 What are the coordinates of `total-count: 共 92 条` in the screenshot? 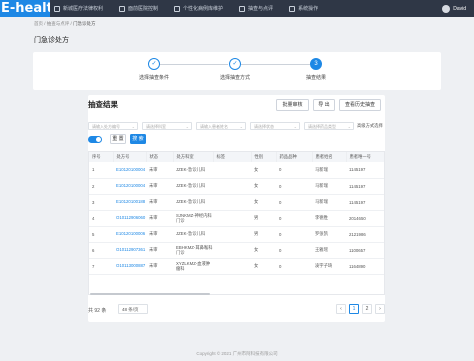 It's located at (97, 311).